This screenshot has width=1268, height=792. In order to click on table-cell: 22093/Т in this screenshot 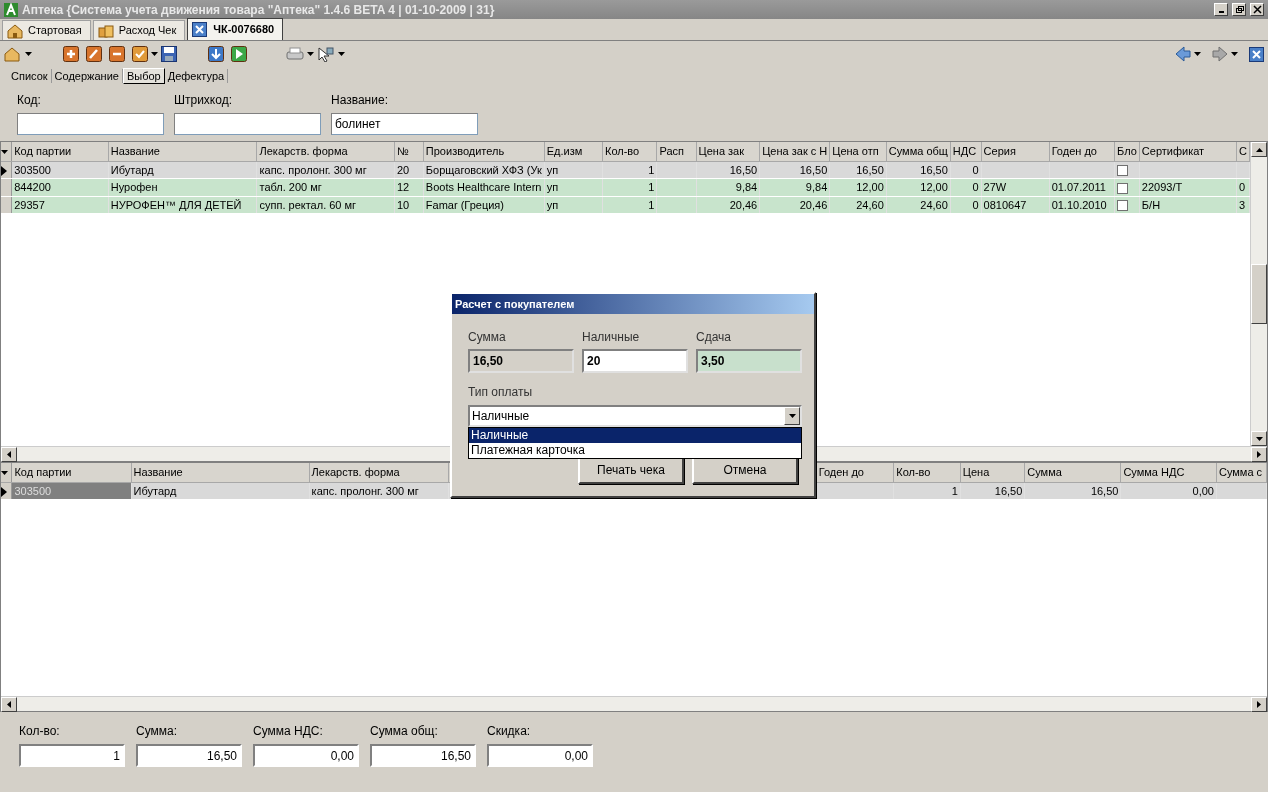, I will do `click(1162, 187)`.